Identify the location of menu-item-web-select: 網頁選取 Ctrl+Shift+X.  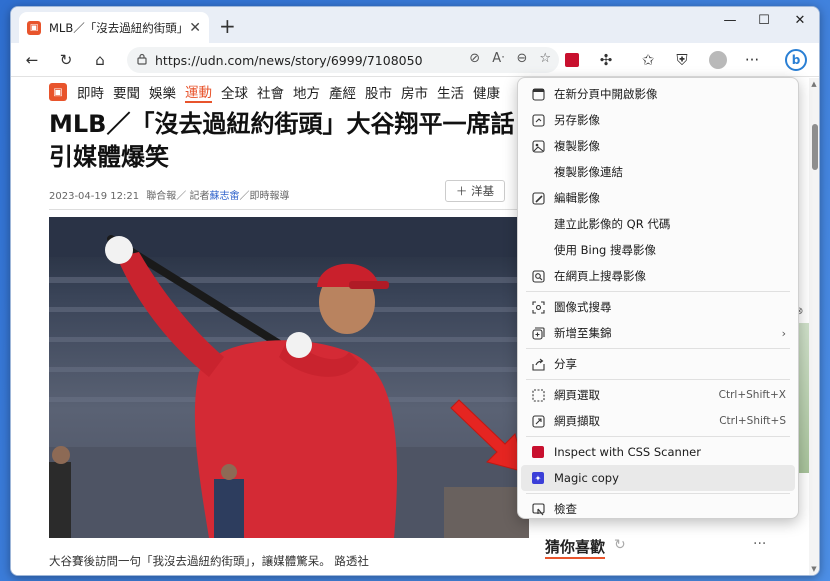
(658, 395).